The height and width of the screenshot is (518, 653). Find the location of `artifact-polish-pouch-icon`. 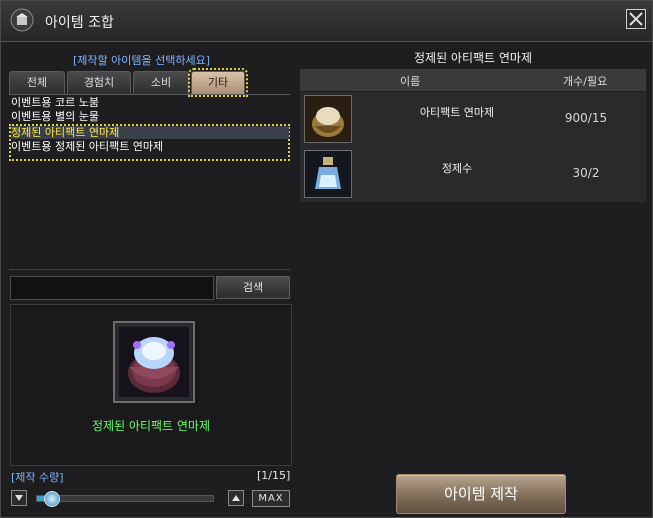

artifact-polish-pouch-icon is located at coordinates (154, 362).